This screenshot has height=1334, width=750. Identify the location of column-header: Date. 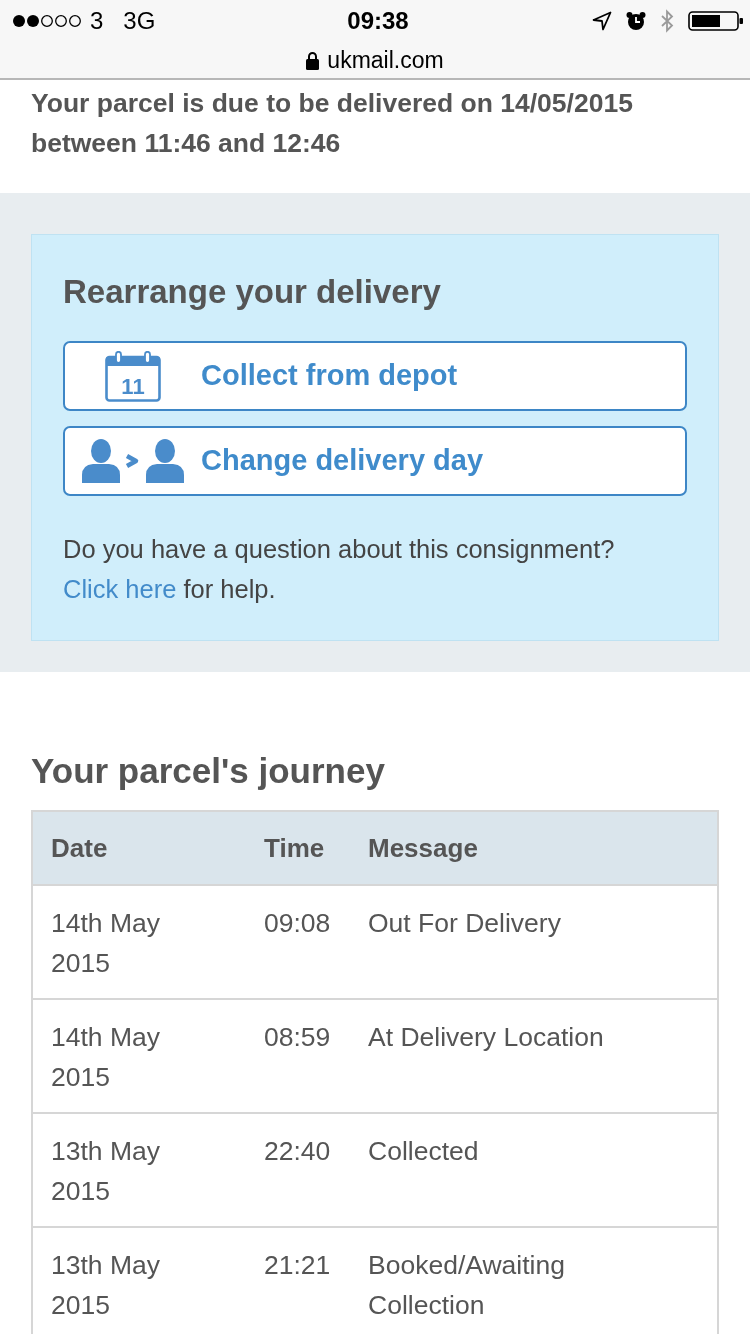
(139, 848).